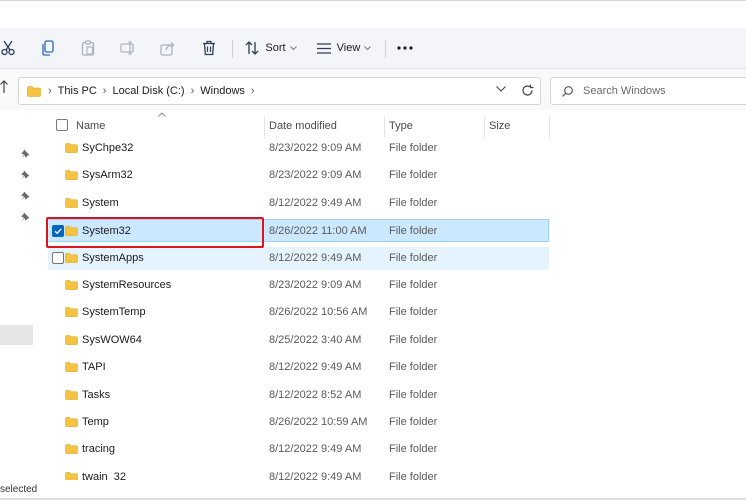 This screenshot has height=500, width=746. What do you see at coordinates (298, 422) in the screenshot?
I see `file-row: Temp 8/26/2022 10:59 AM File folder` at bounding box center [298, 422].